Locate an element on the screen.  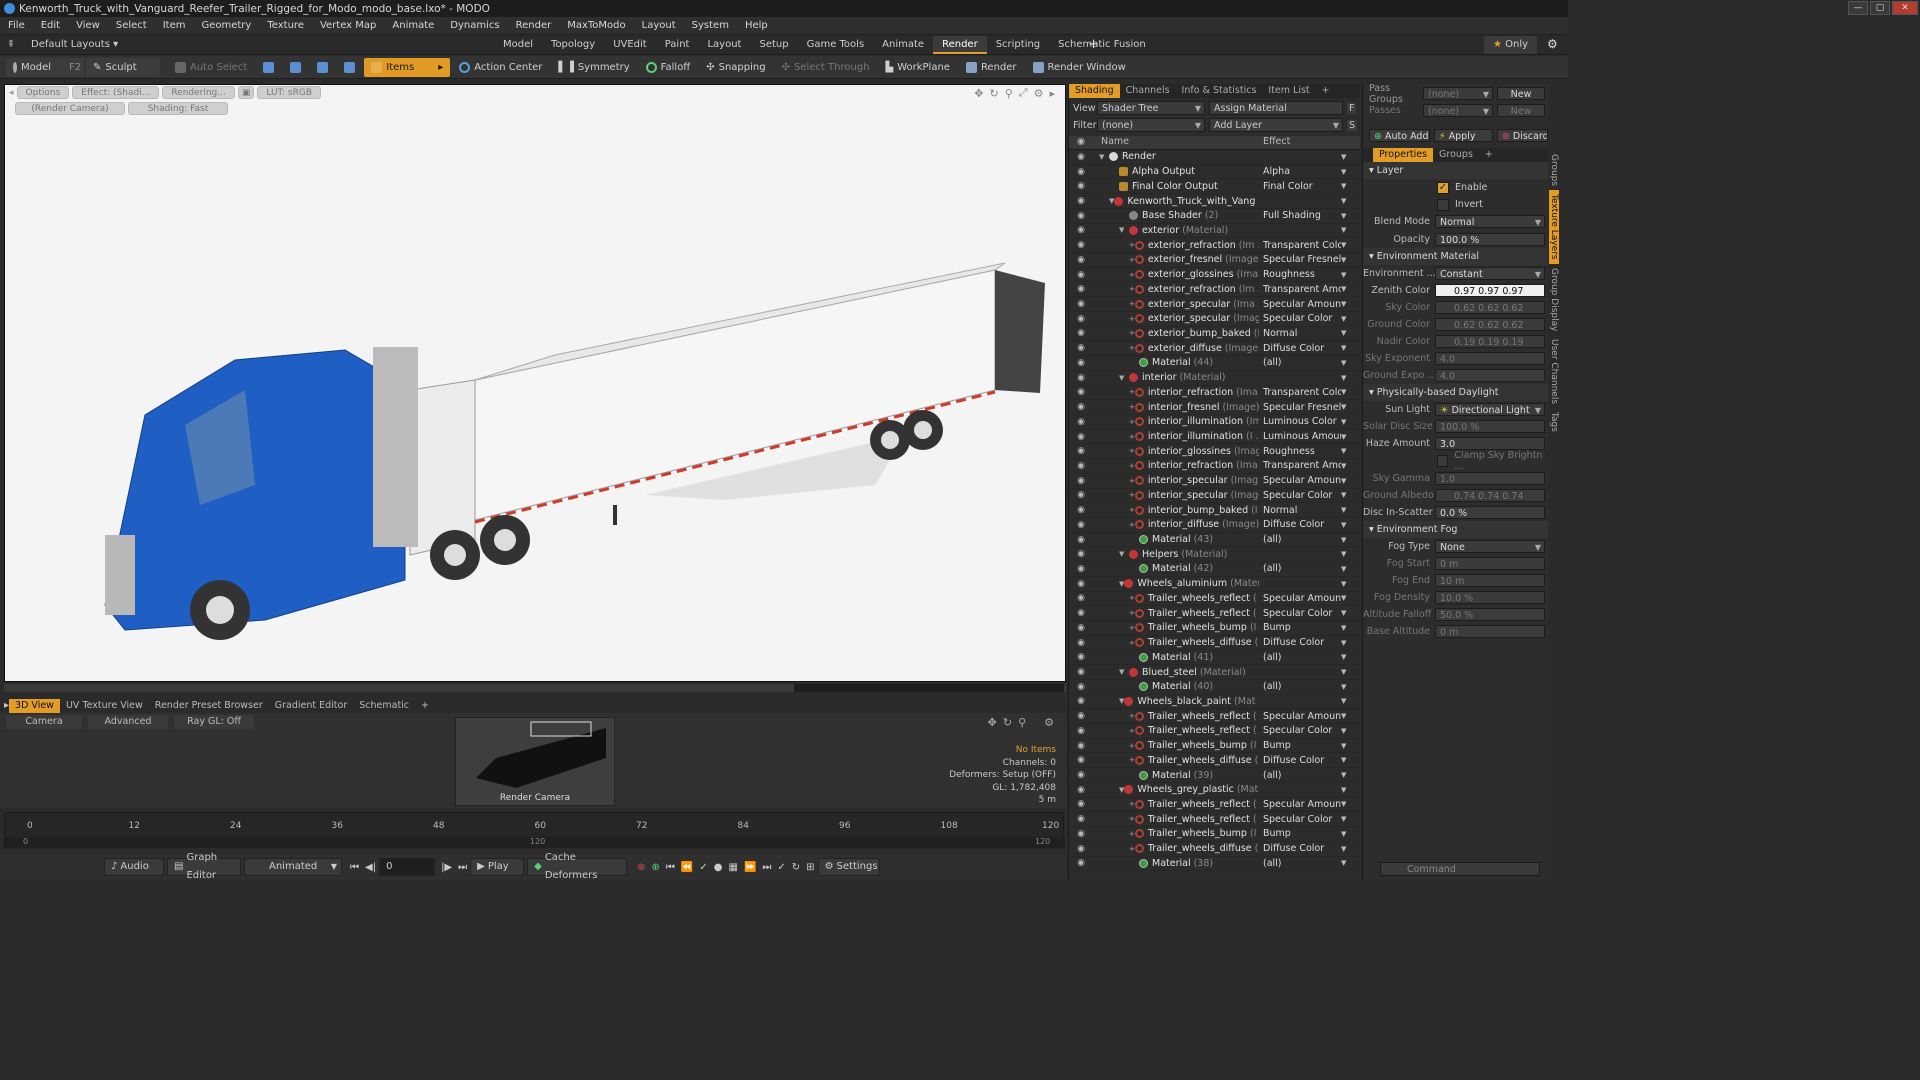
shader-tree-row: ◉ Material (43) (all) ▼ is located at coordinates (1214, 540).